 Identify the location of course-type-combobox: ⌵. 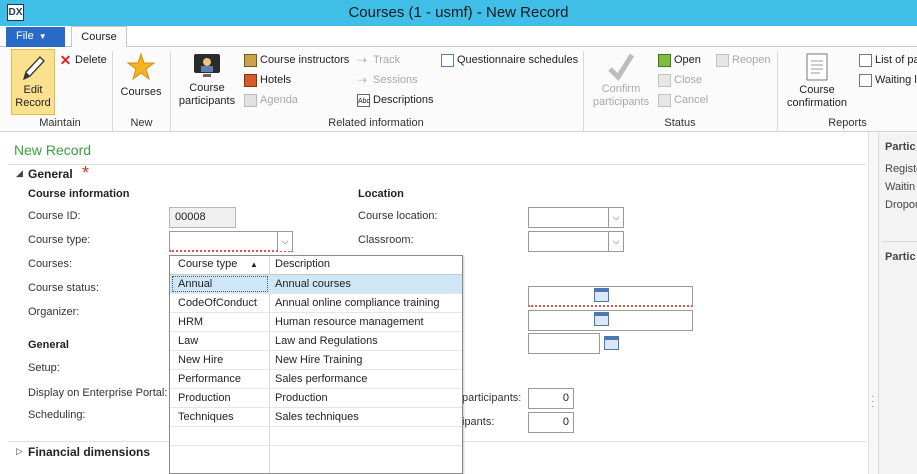
(231, 241).